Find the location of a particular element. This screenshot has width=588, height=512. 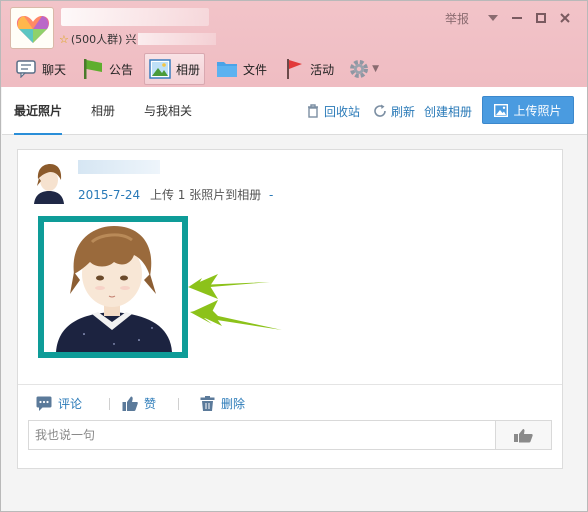

refresh-link: 刷新 is located at coordinates (394, 111).